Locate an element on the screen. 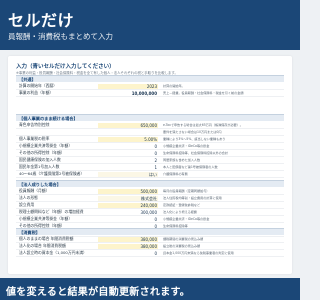  row-note: 売上－経費。役員報酬・社会保険料・税金を引く前の金額 is located at coordinates (203, 93).